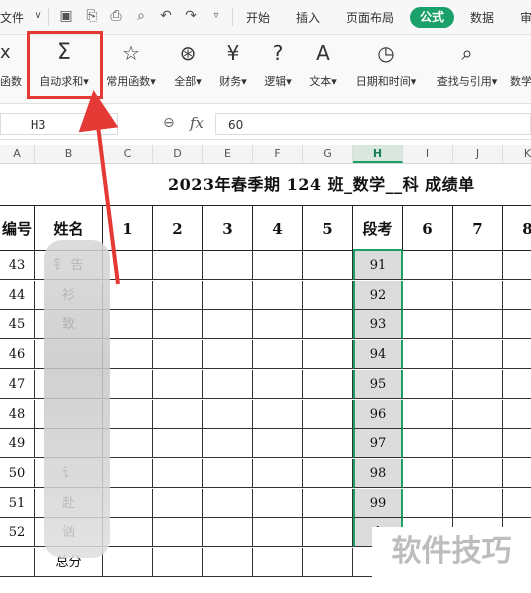  Describe the element at coordinates (482, 17) in the screenshot. I see `tab-data: 数据` at that location.